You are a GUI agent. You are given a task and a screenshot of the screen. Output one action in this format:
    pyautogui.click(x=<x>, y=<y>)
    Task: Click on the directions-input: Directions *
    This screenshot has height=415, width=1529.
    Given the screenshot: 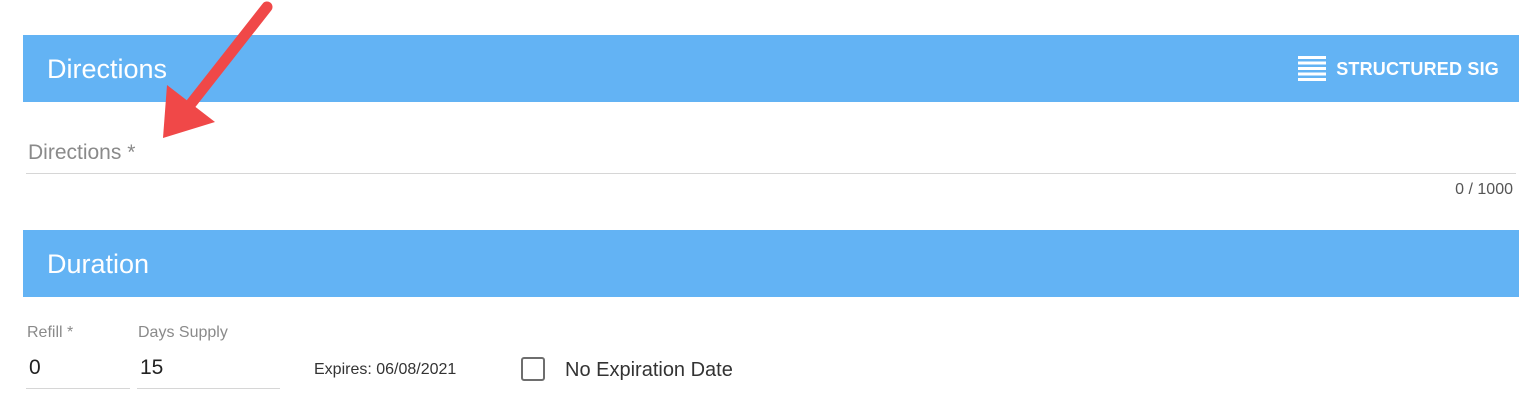 What is the action you would take?
    pyautogui.click(x=771, y=152)
    